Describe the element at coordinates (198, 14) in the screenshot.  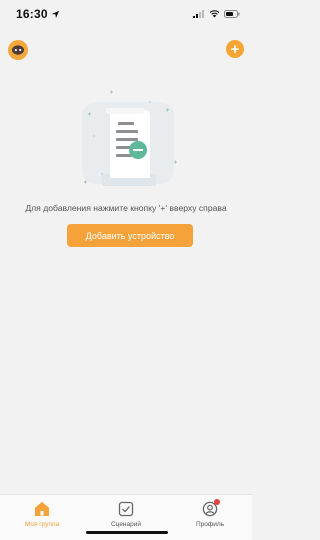
I see `signal-icon` at that location.